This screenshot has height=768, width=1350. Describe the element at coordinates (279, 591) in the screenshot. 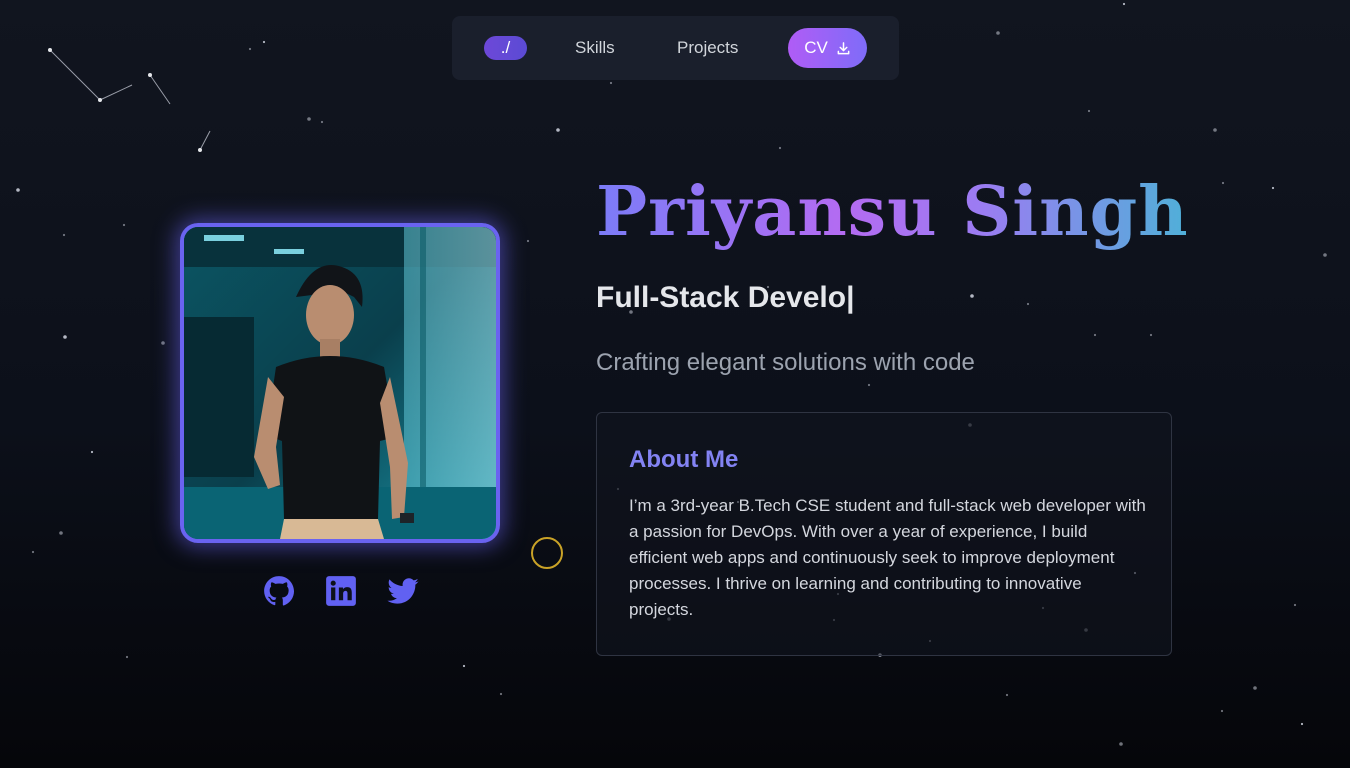

I see `github-icon` at that location.